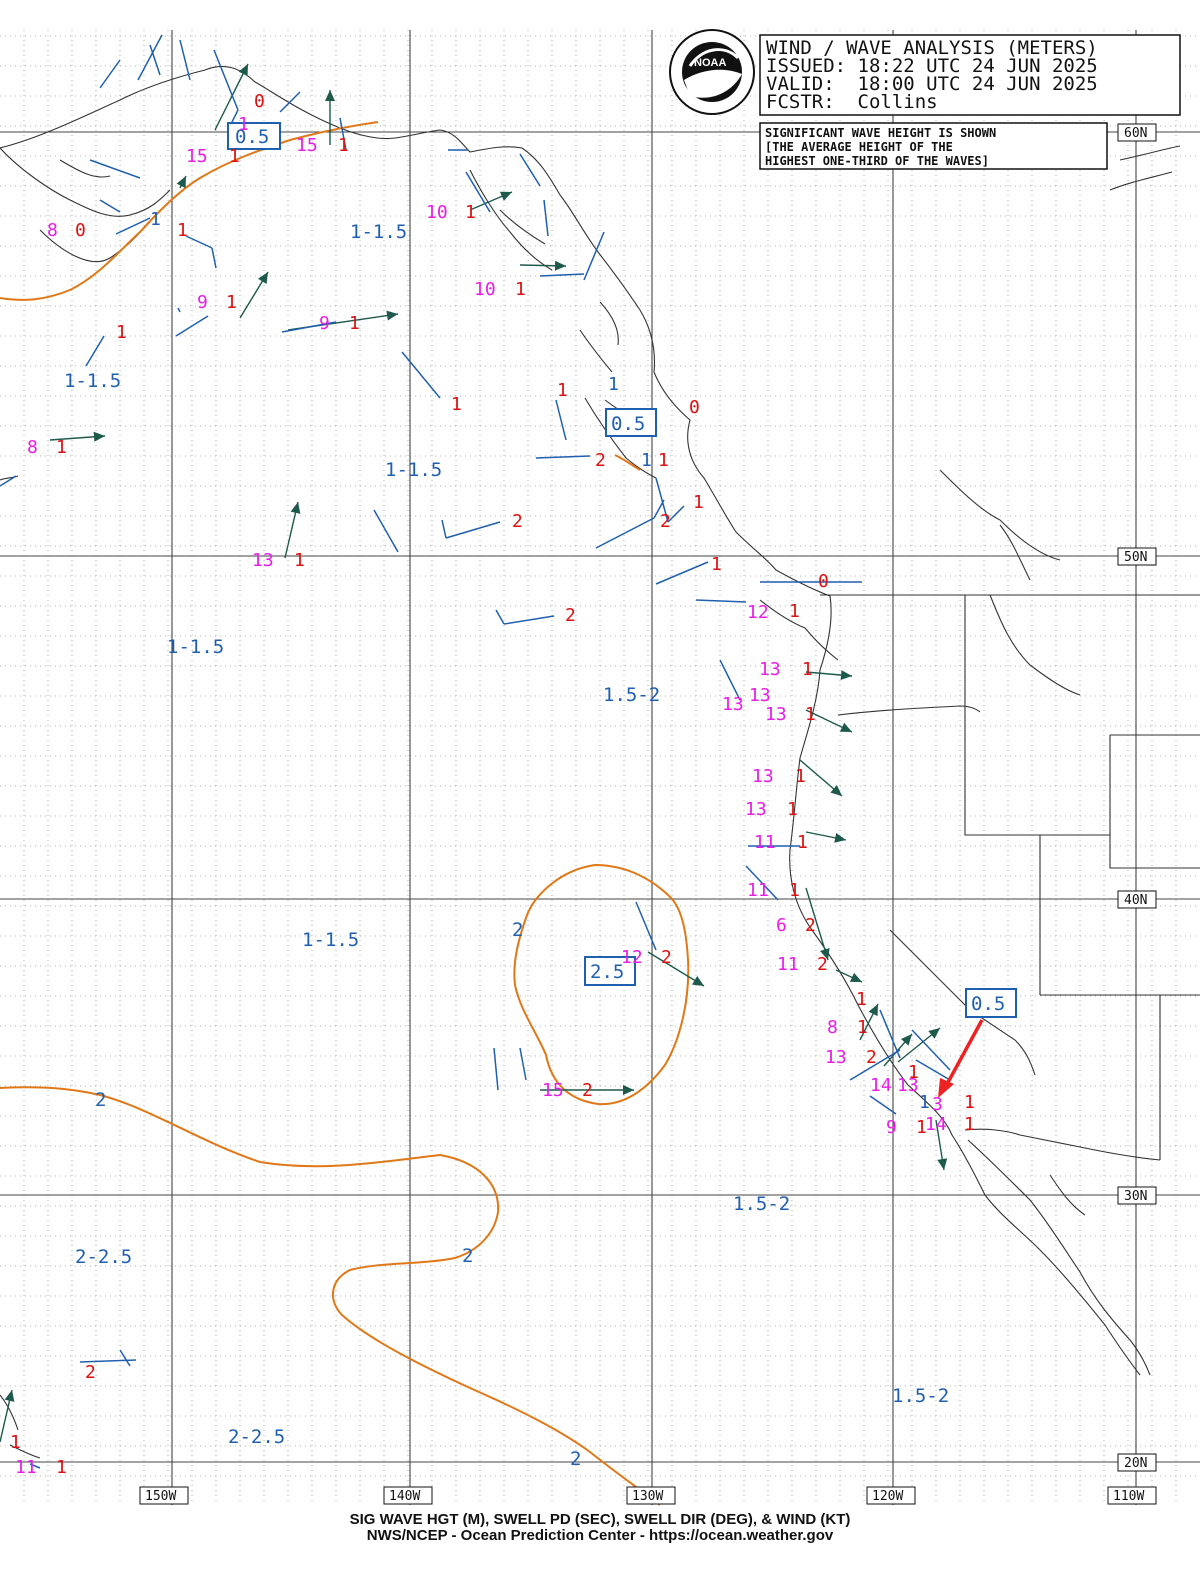 The height and width of the screenshot is (1588, 1200). Describe the element at coordinates (852, 102) in the screenshot. I see `header-forecaster: FCSTR: Collins` at that location.